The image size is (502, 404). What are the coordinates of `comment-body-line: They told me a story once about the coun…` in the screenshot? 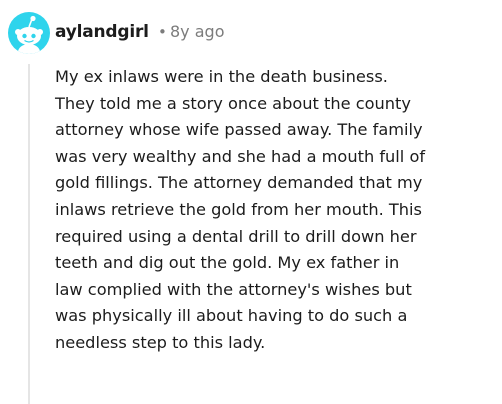 It's located at (233, 103).